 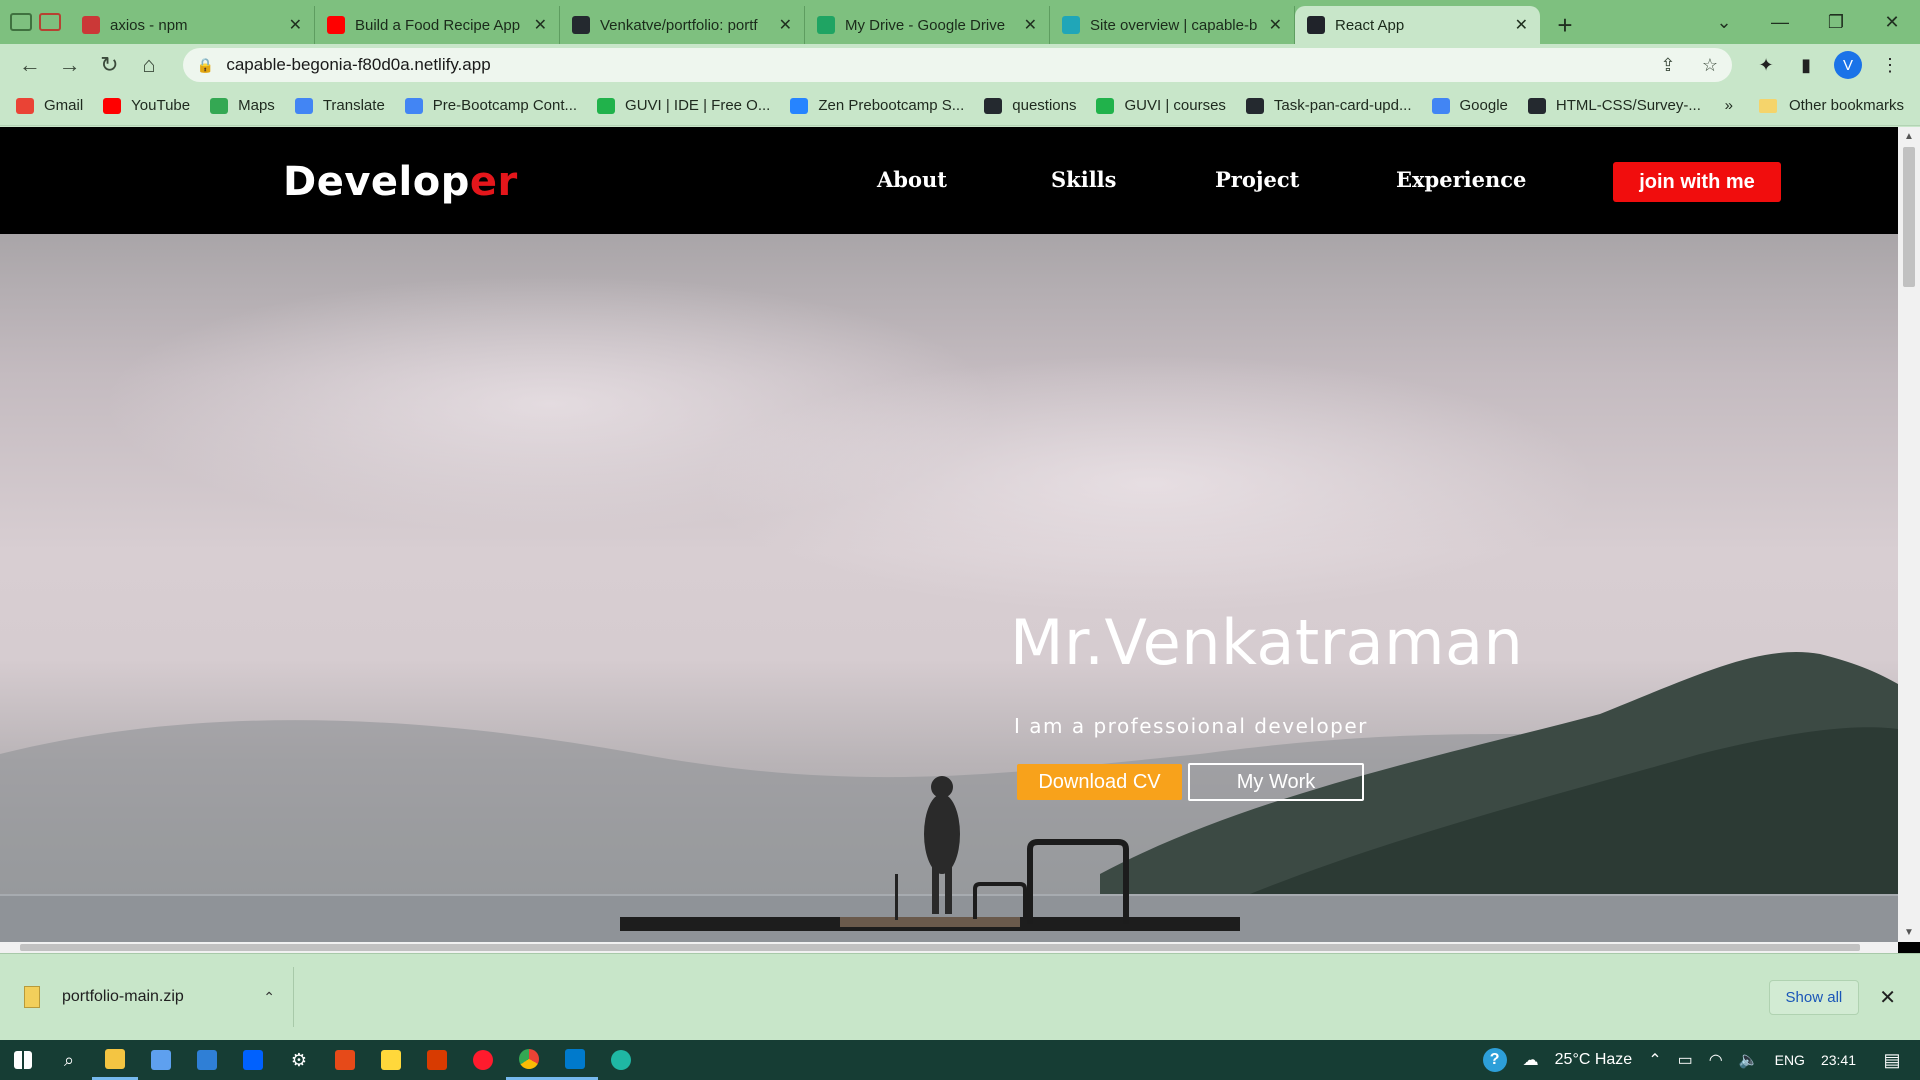 What do you see at coordinates (23, 1060) in the screenshot?
I see `windows-start-icon` at bounding box center [23, 1060].